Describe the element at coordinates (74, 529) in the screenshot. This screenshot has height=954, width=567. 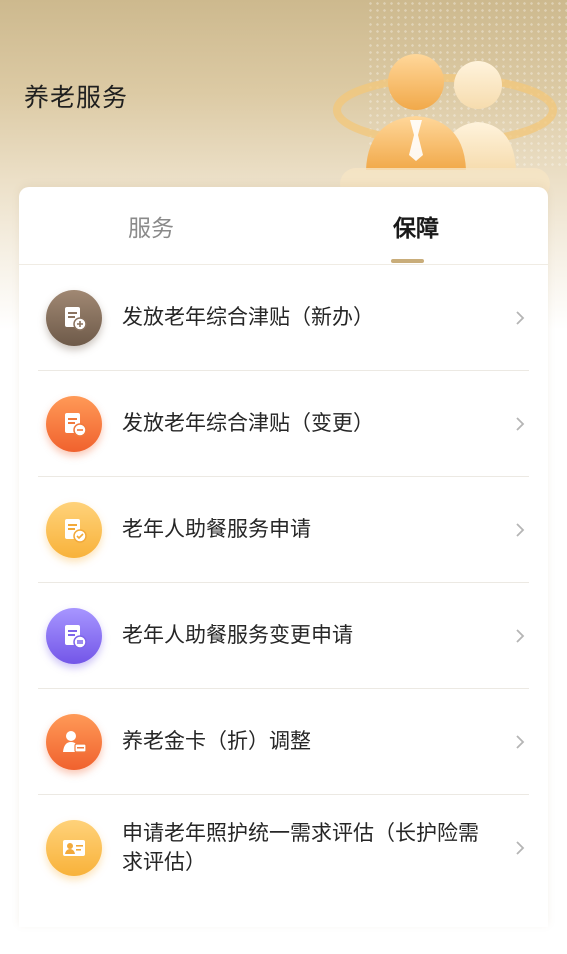
I see `document-check-icon` at that location.